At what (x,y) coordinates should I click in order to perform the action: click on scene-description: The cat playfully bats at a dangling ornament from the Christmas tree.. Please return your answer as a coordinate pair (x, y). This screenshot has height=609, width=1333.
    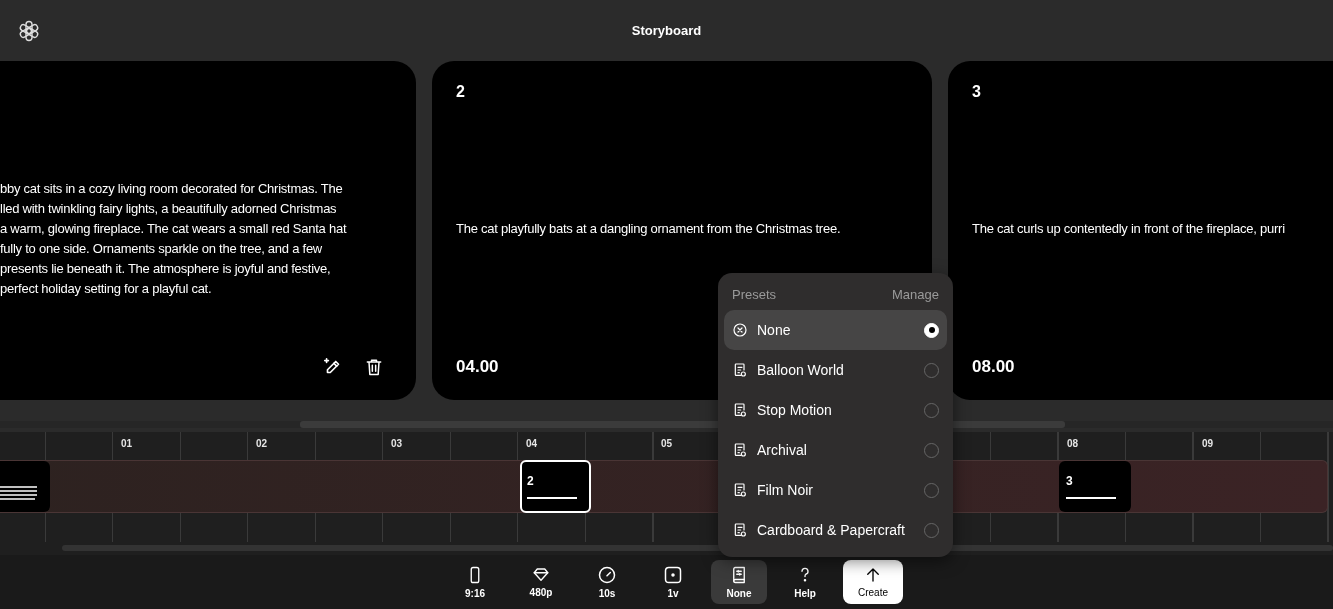
    Looking at the image, I should click on (648, 228).